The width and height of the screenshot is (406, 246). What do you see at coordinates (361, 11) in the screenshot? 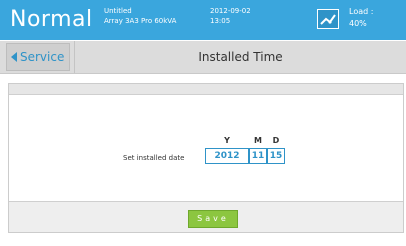
I see `load-label: Load :` at bounding box center [361, 11].